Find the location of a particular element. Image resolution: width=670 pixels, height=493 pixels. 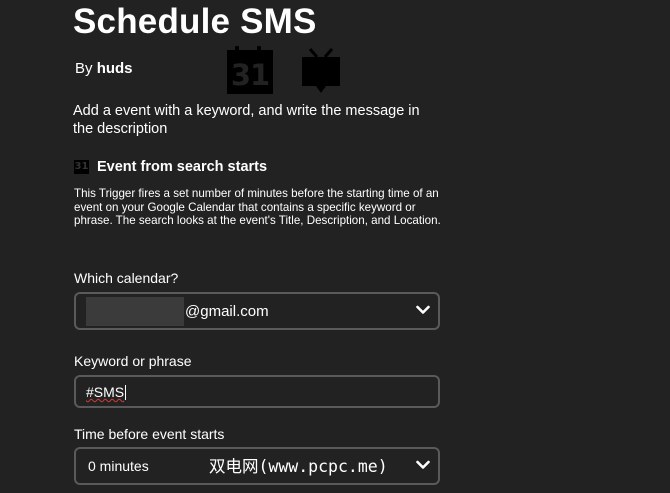

keyword-input-value: #SMS is located at coordinates (105, 392).